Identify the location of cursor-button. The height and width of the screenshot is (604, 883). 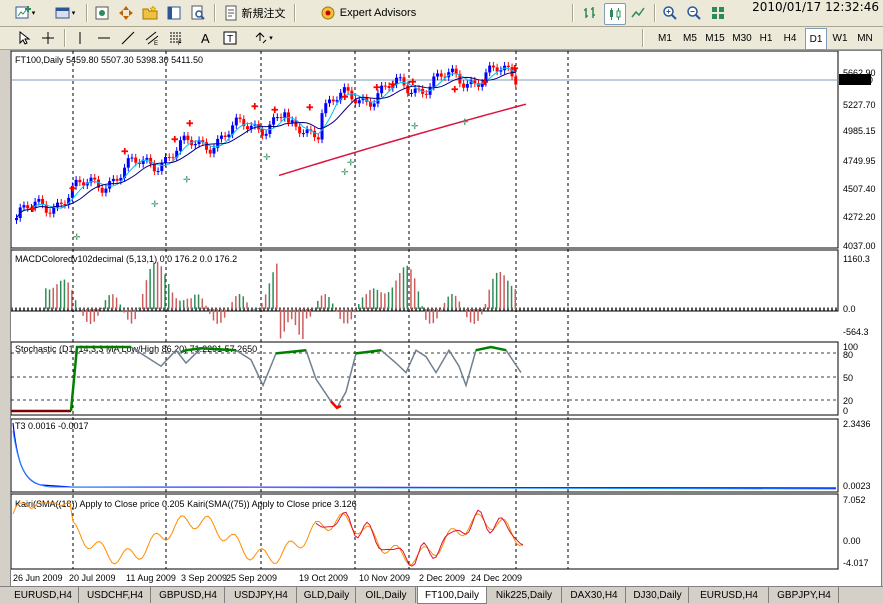
(24, 38).